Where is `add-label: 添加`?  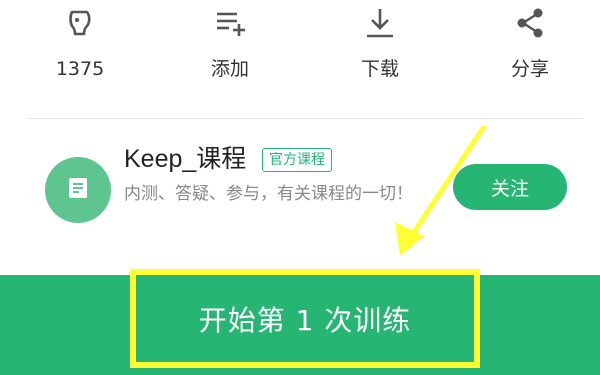 add-label: 添加 is located at coordinates (229, 69).